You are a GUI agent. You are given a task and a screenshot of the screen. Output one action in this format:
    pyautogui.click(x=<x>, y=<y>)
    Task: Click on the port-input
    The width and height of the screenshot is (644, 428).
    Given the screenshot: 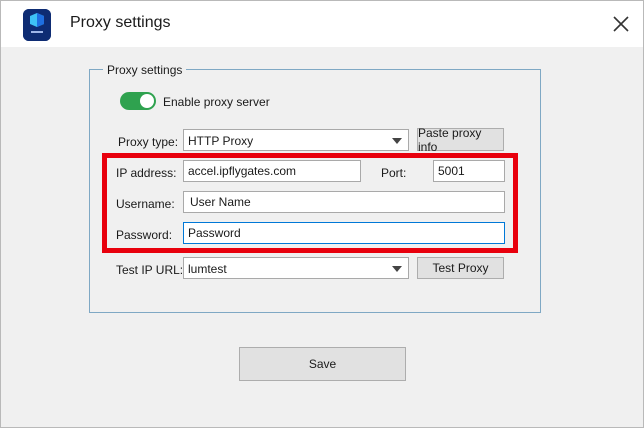 What is the action you would take?
    pyautogui.click(x=469, y=171)
    